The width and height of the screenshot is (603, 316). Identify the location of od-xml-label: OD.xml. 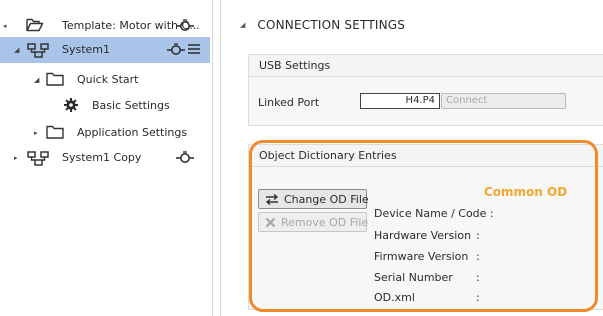
(394, 297).